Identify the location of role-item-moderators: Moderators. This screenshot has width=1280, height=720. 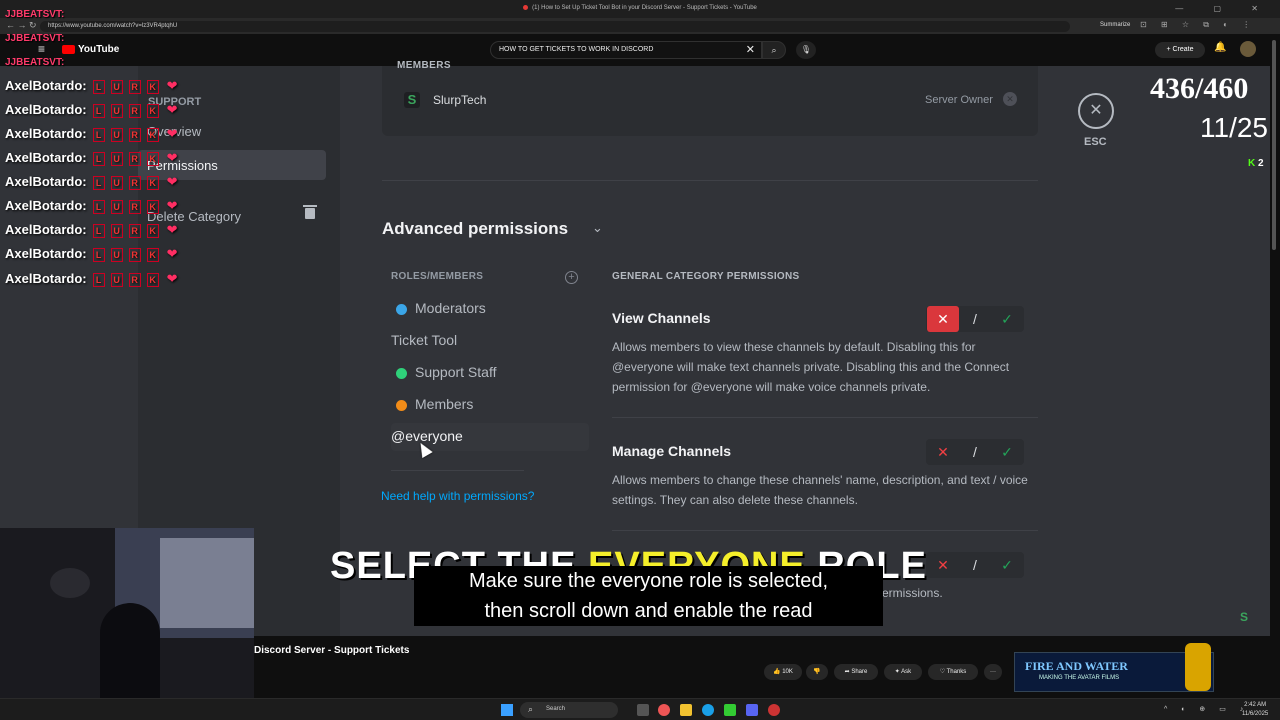
(490, 309).